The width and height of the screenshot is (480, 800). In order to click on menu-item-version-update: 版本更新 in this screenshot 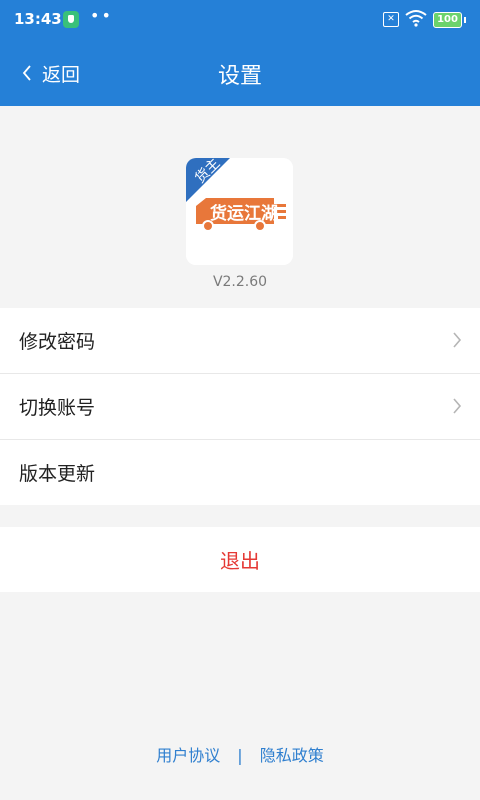, I will do `click(240, 472)`.